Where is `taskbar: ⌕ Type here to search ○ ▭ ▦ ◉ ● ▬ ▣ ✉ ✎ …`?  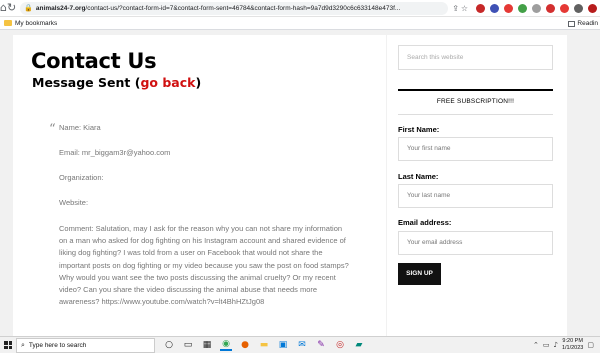
taskbar: ⌕ Type here to search ○ ▭ ▦ ◉ ● ▬ ▣ ✉ ✎ … is located at coordinates (300, 344).